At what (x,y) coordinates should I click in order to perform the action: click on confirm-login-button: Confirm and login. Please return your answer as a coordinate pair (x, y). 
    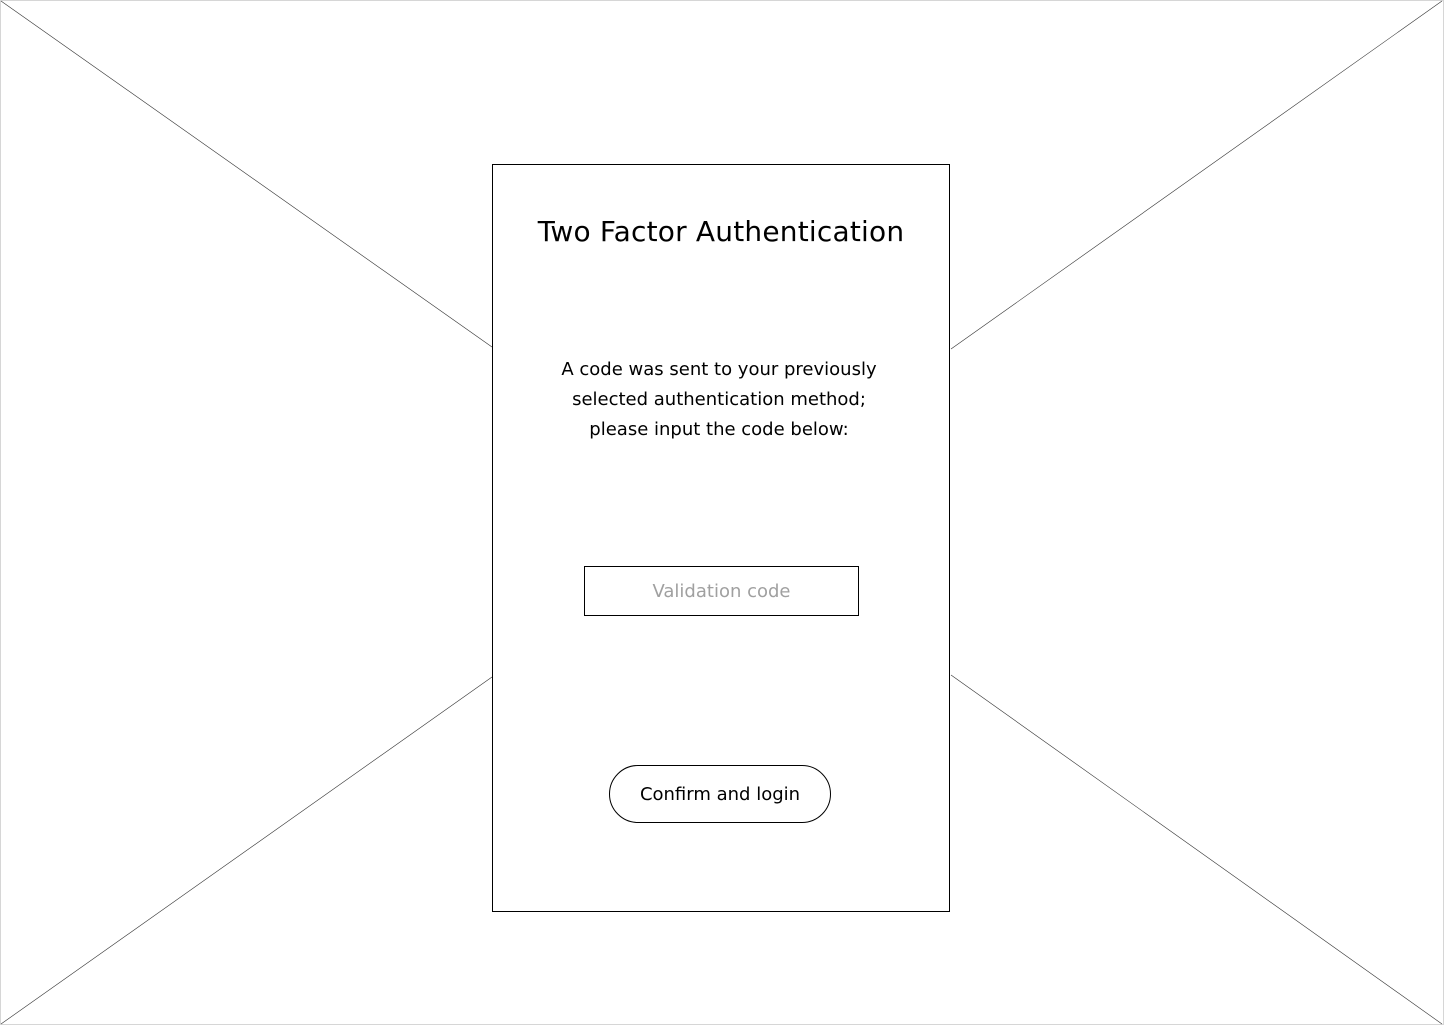
    Looking at the image, I should click on (720, 794).